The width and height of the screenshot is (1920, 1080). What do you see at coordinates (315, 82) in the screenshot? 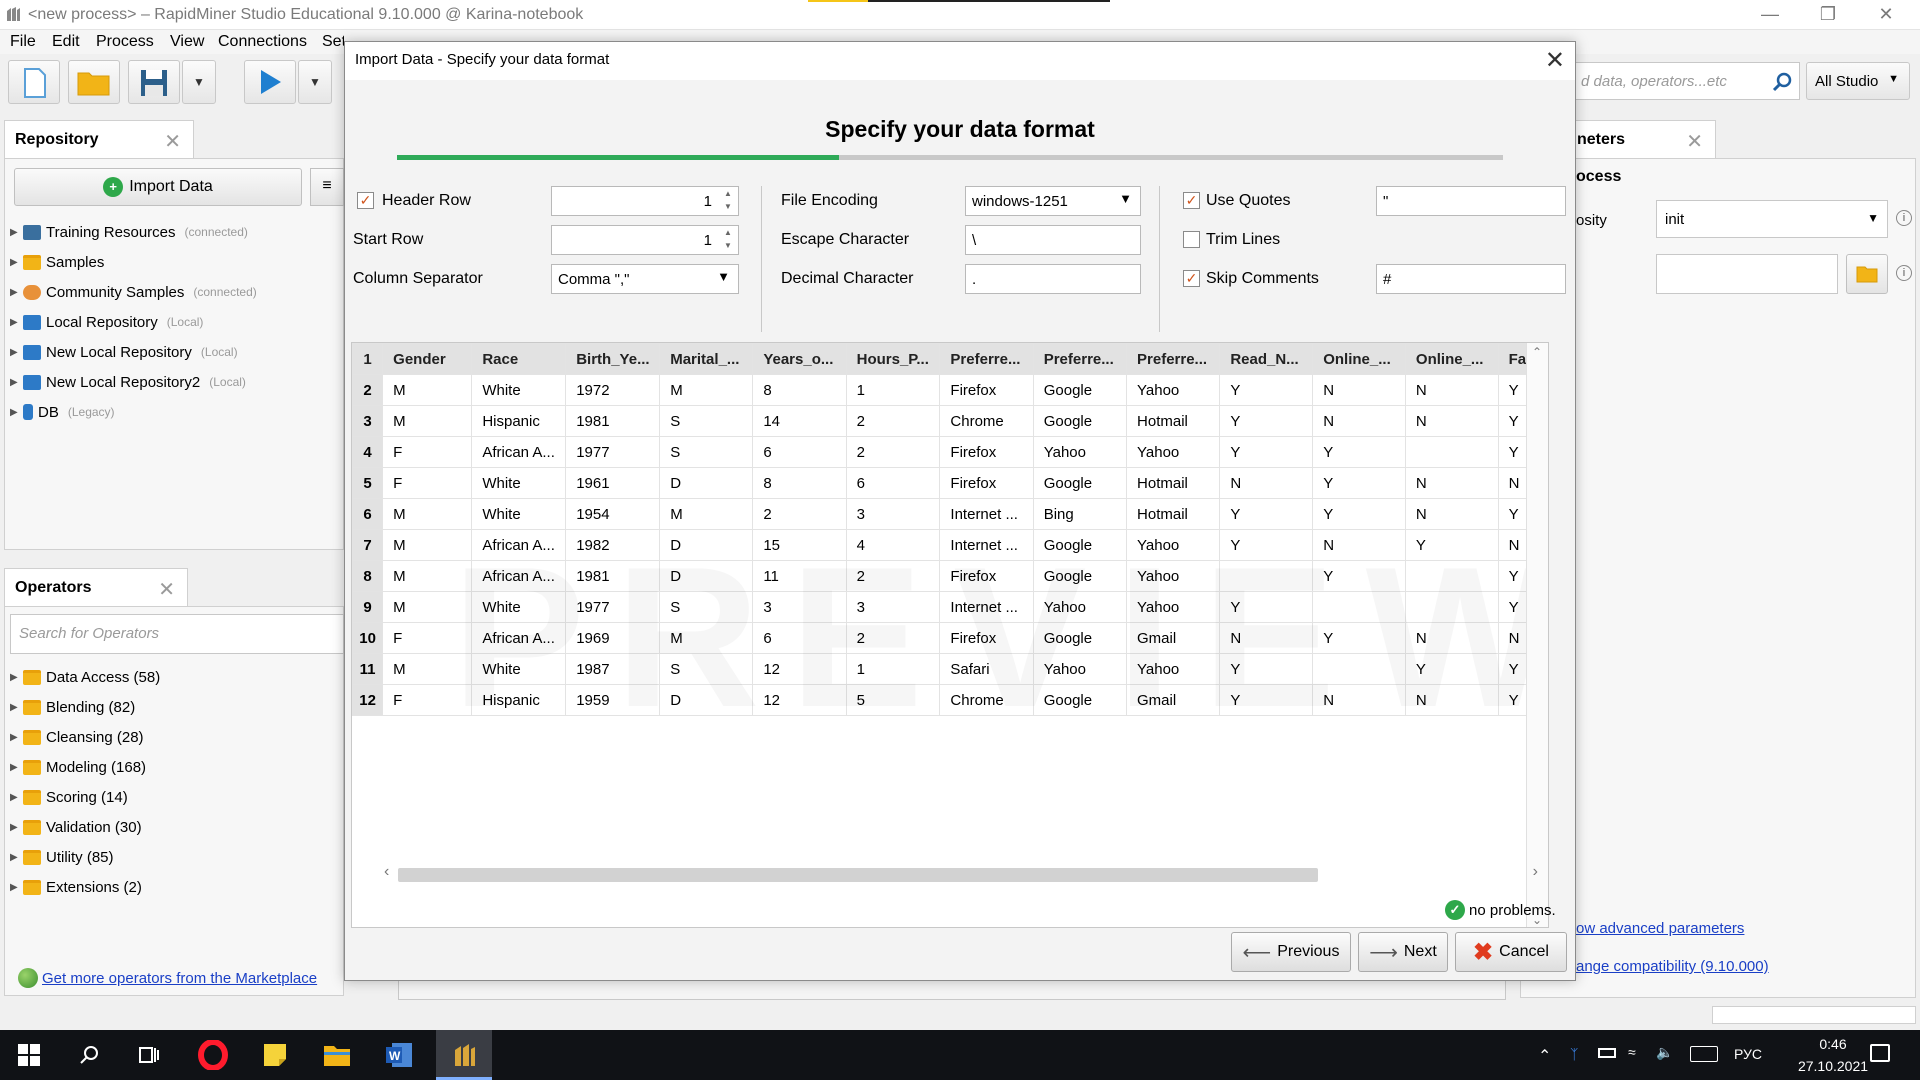
I see `run-dropdown-button: ▼` at bounding box center [315, 82].